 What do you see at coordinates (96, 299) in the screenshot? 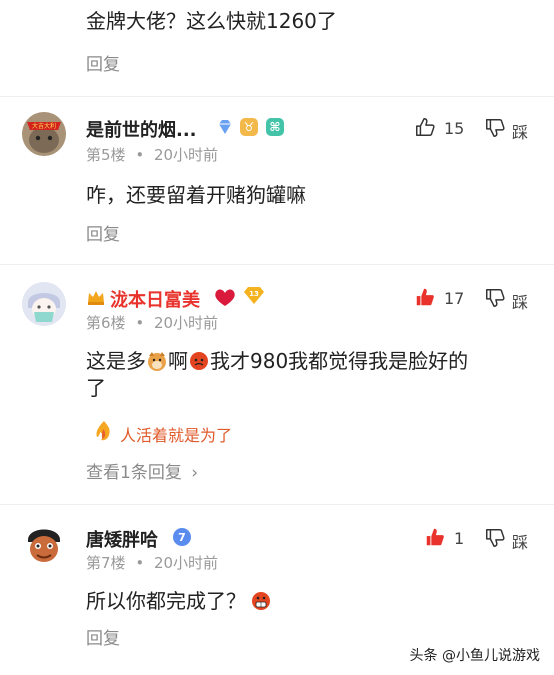
I see `crown-icon` at bounding box center [96, 299].